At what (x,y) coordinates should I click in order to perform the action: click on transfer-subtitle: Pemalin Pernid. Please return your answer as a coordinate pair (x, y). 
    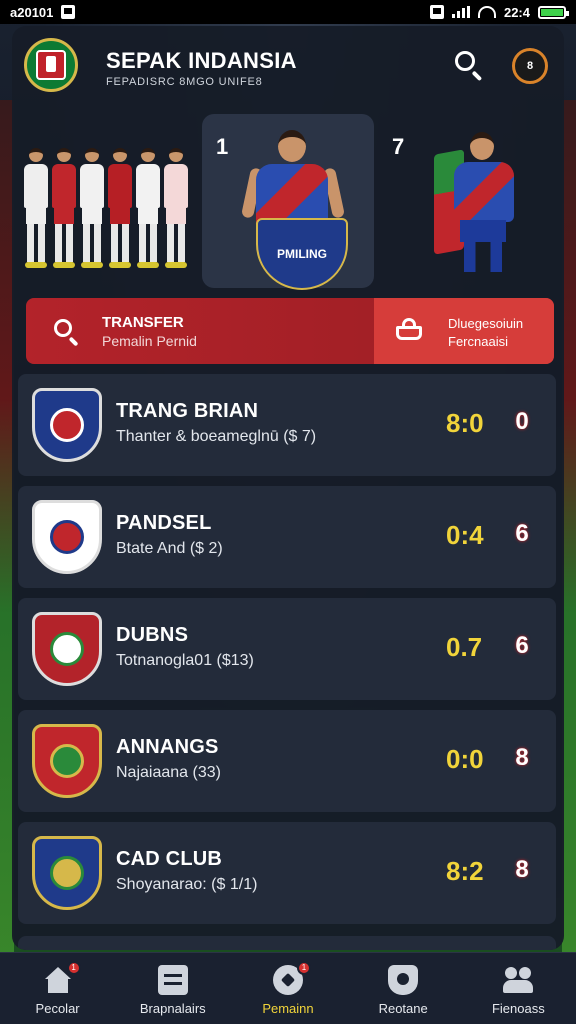
    Looking at the image, I should click on (149, 341).